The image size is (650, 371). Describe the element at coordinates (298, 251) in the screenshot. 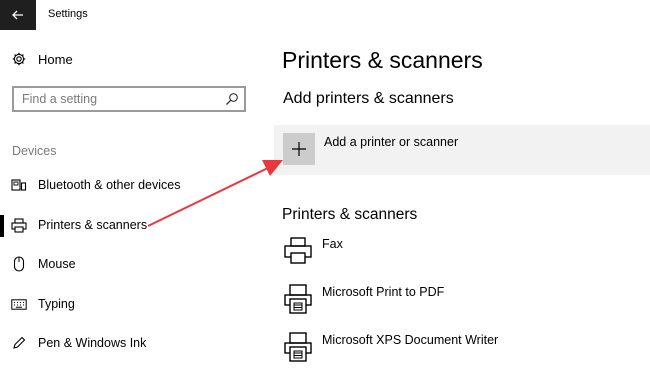

I see `fax-printer-icon` at that location.